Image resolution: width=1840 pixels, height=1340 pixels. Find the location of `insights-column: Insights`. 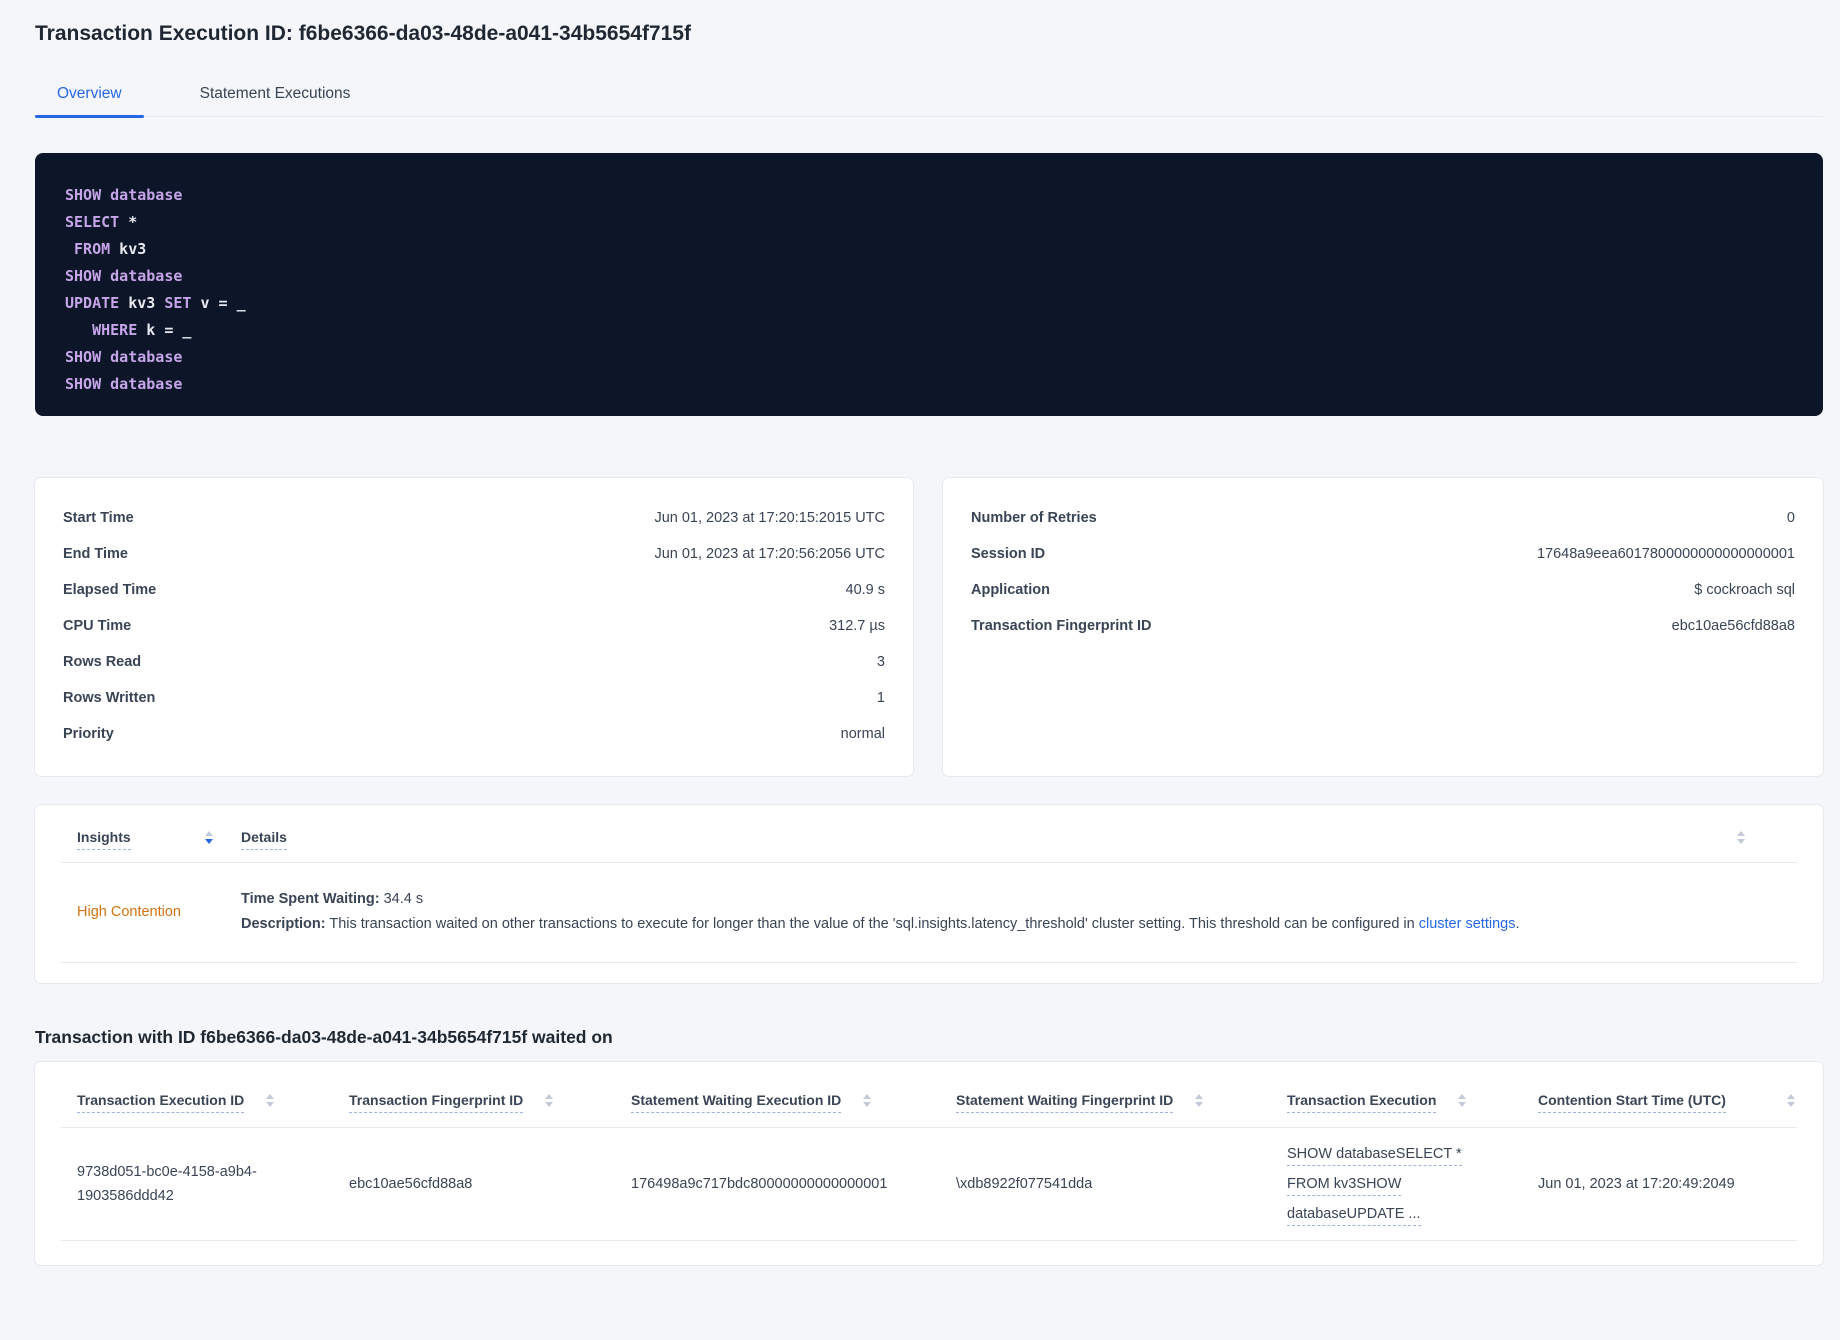

insights-column: Insights is located at coordinates (151, 839).